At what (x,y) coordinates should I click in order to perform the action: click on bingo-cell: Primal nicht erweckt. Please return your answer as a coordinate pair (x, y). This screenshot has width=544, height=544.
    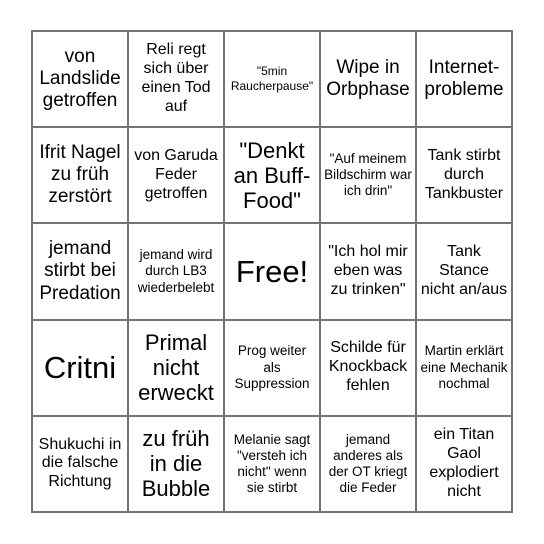
    Looking at the image, I should click on (177, 368).